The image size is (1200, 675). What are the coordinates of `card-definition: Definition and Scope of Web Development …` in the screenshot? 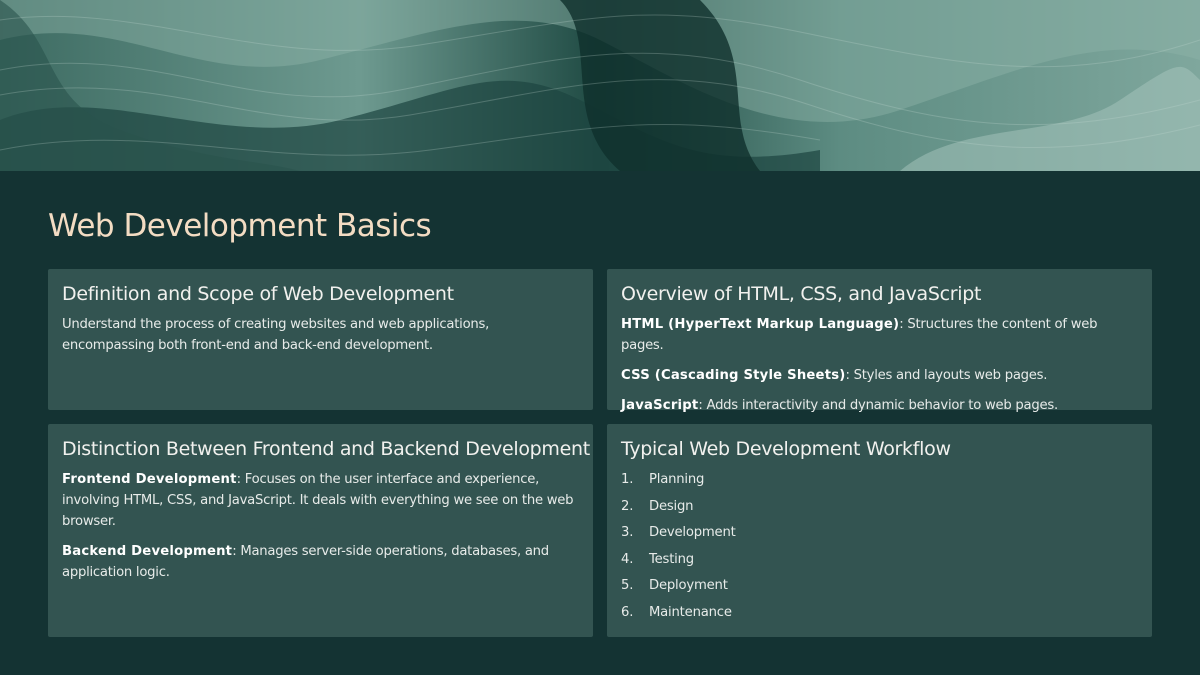 It's located at (320, 339).